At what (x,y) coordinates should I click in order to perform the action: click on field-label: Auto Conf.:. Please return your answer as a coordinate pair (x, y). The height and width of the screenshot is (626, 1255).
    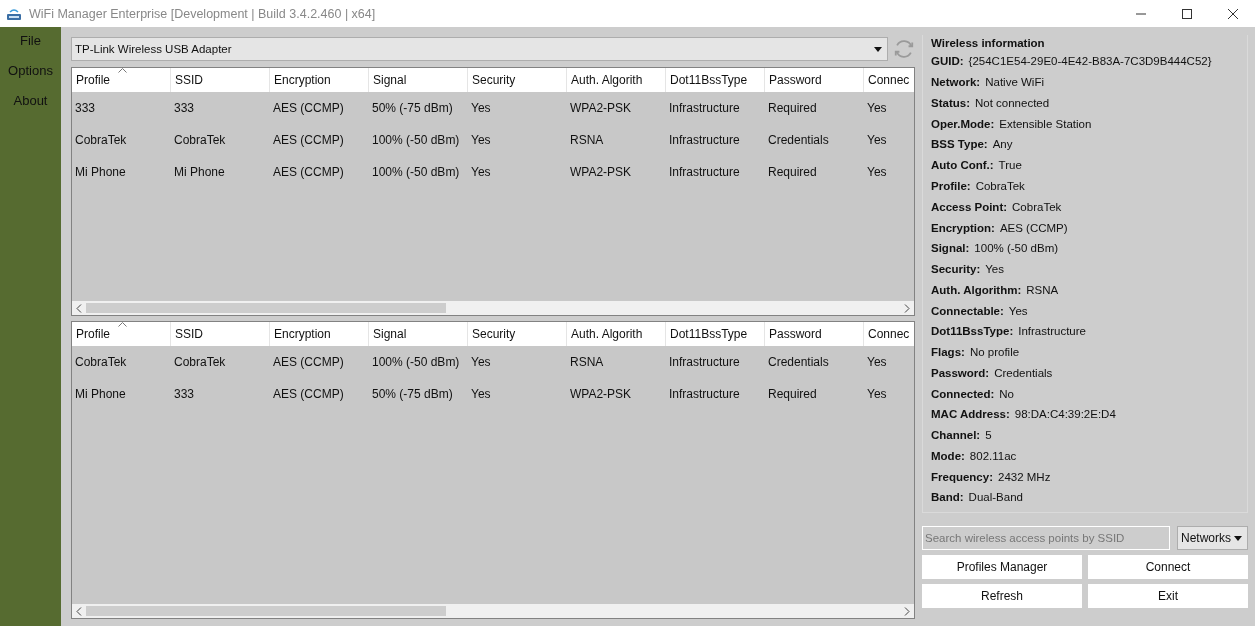
    Looking at the image, I should click on (962, 165).